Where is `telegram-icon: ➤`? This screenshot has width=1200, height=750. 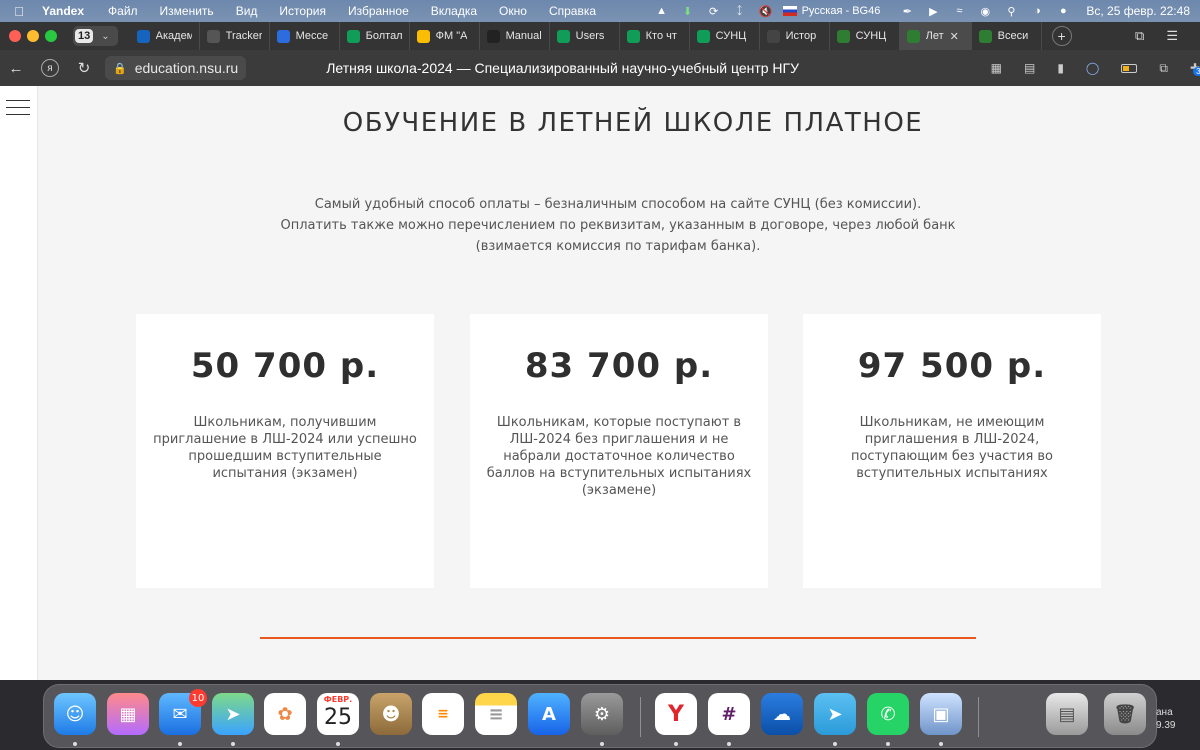
telegram-icon: ➤ is located at coordinates (835, 714).